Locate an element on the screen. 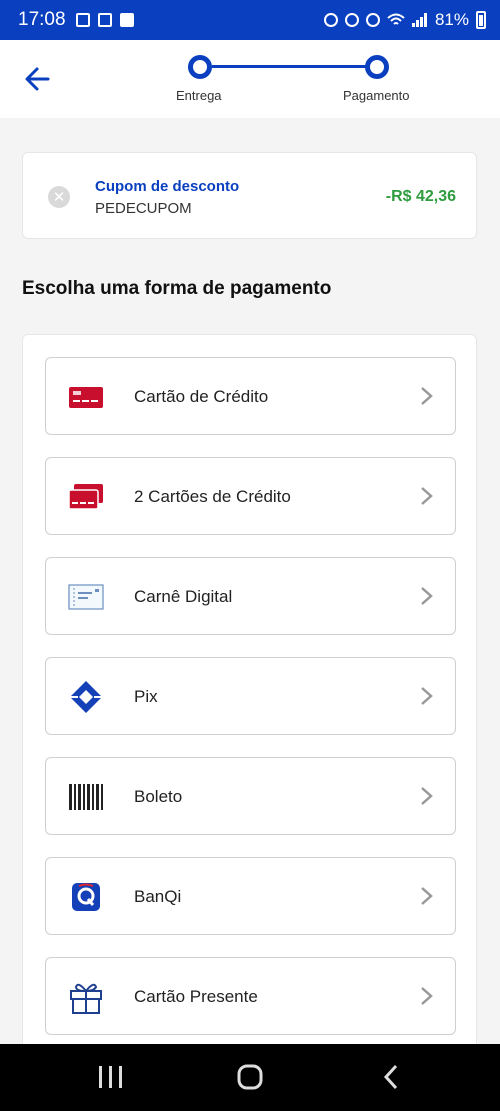  two-cards-icon is located at coordinates (86, 497).